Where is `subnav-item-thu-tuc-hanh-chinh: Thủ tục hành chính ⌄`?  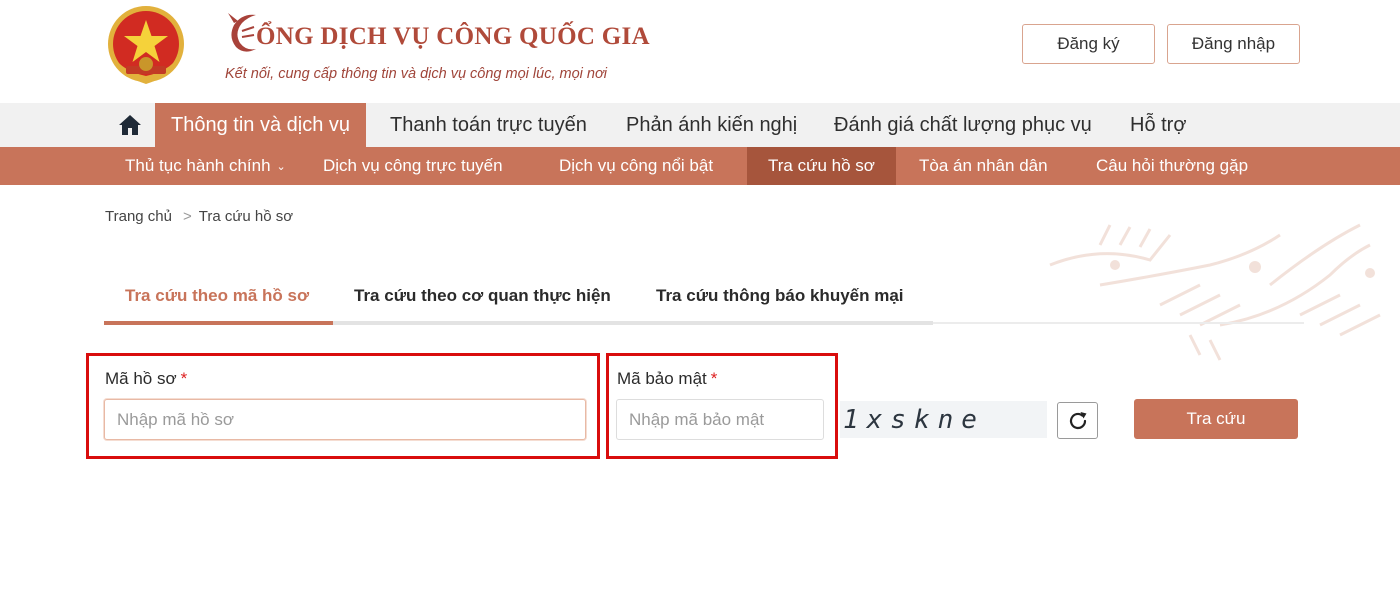
subnav-item-thu-tuc-hanh-chinh: Thủ tục hành chính ⌄ is located at coordinates (205, 166).